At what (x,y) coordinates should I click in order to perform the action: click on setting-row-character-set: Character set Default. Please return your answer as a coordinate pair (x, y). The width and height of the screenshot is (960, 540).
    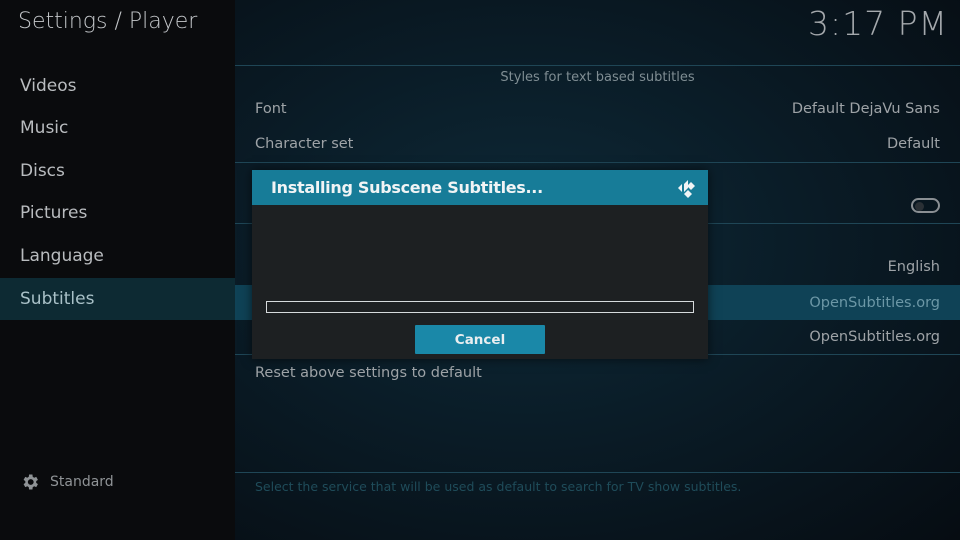
    Looking at the image, I should click on (597, 143).